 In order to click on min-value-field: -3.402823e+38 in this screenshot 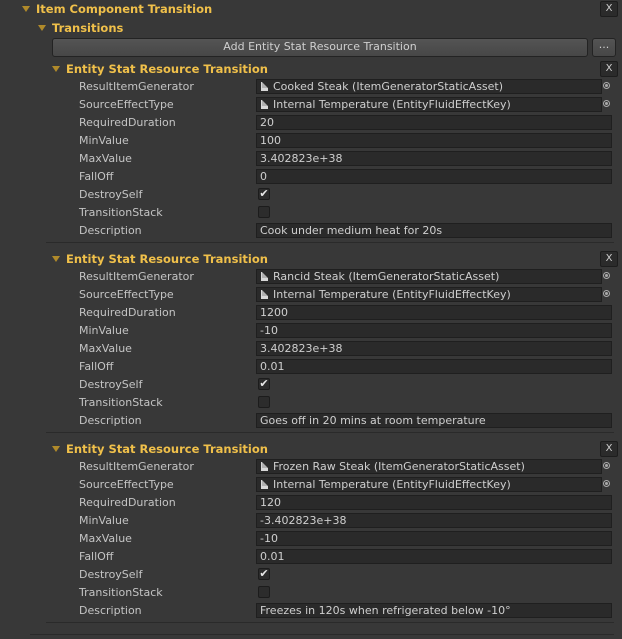, I will do `click(434, 520)`.